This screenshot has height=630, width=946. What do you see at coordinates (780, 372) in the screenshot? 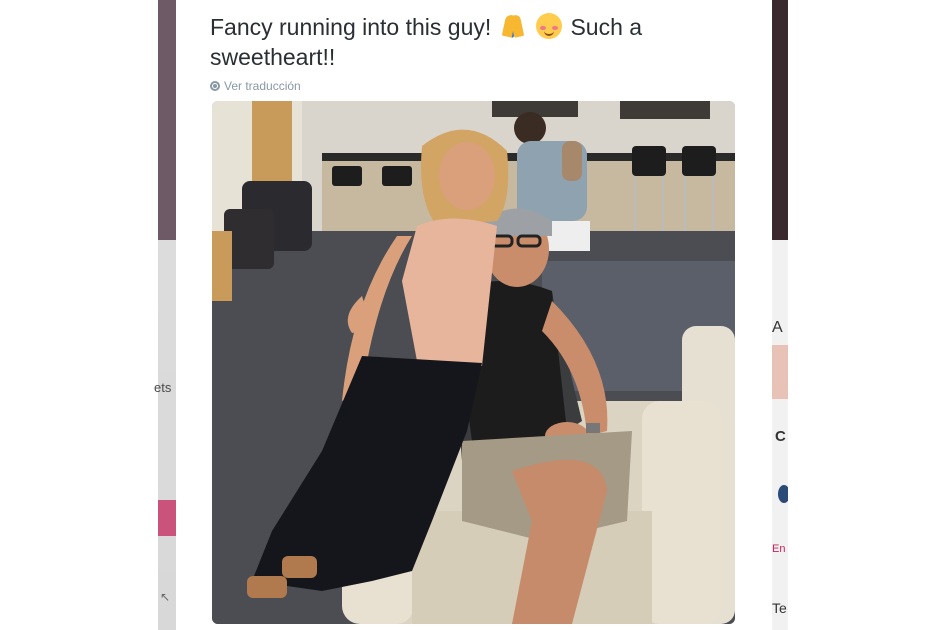
I see `background-right-block` at bounding box center [780, 372].